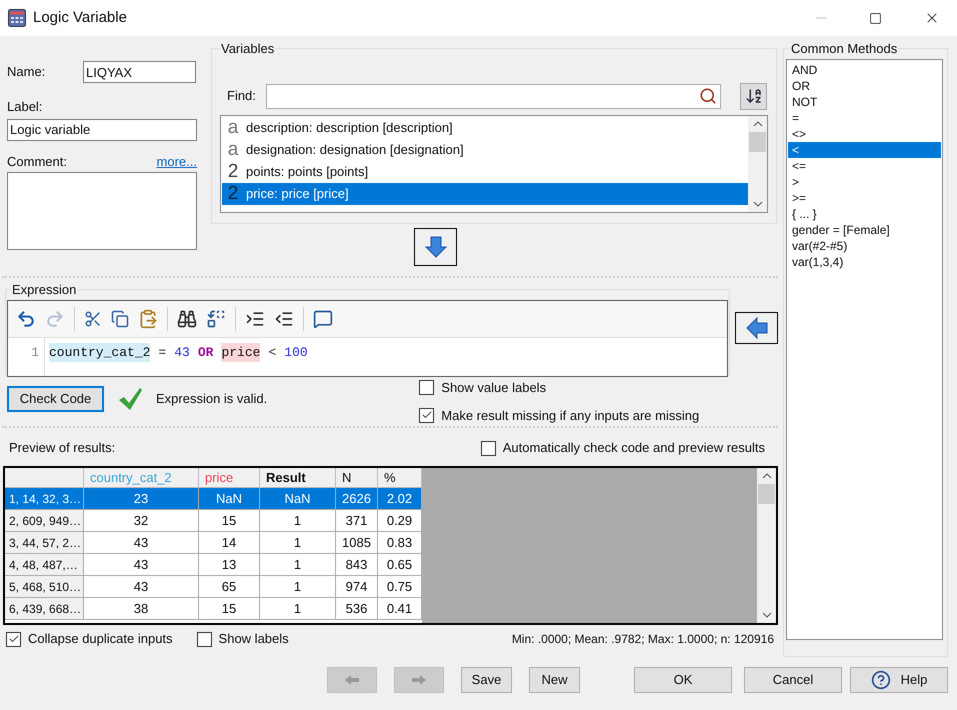 Image resolution: width=957 pixels, height=710 pixels. Describe the element at coordinates (793, 680) in the screenshot. I see `dialog-button: Cancel` at that location.